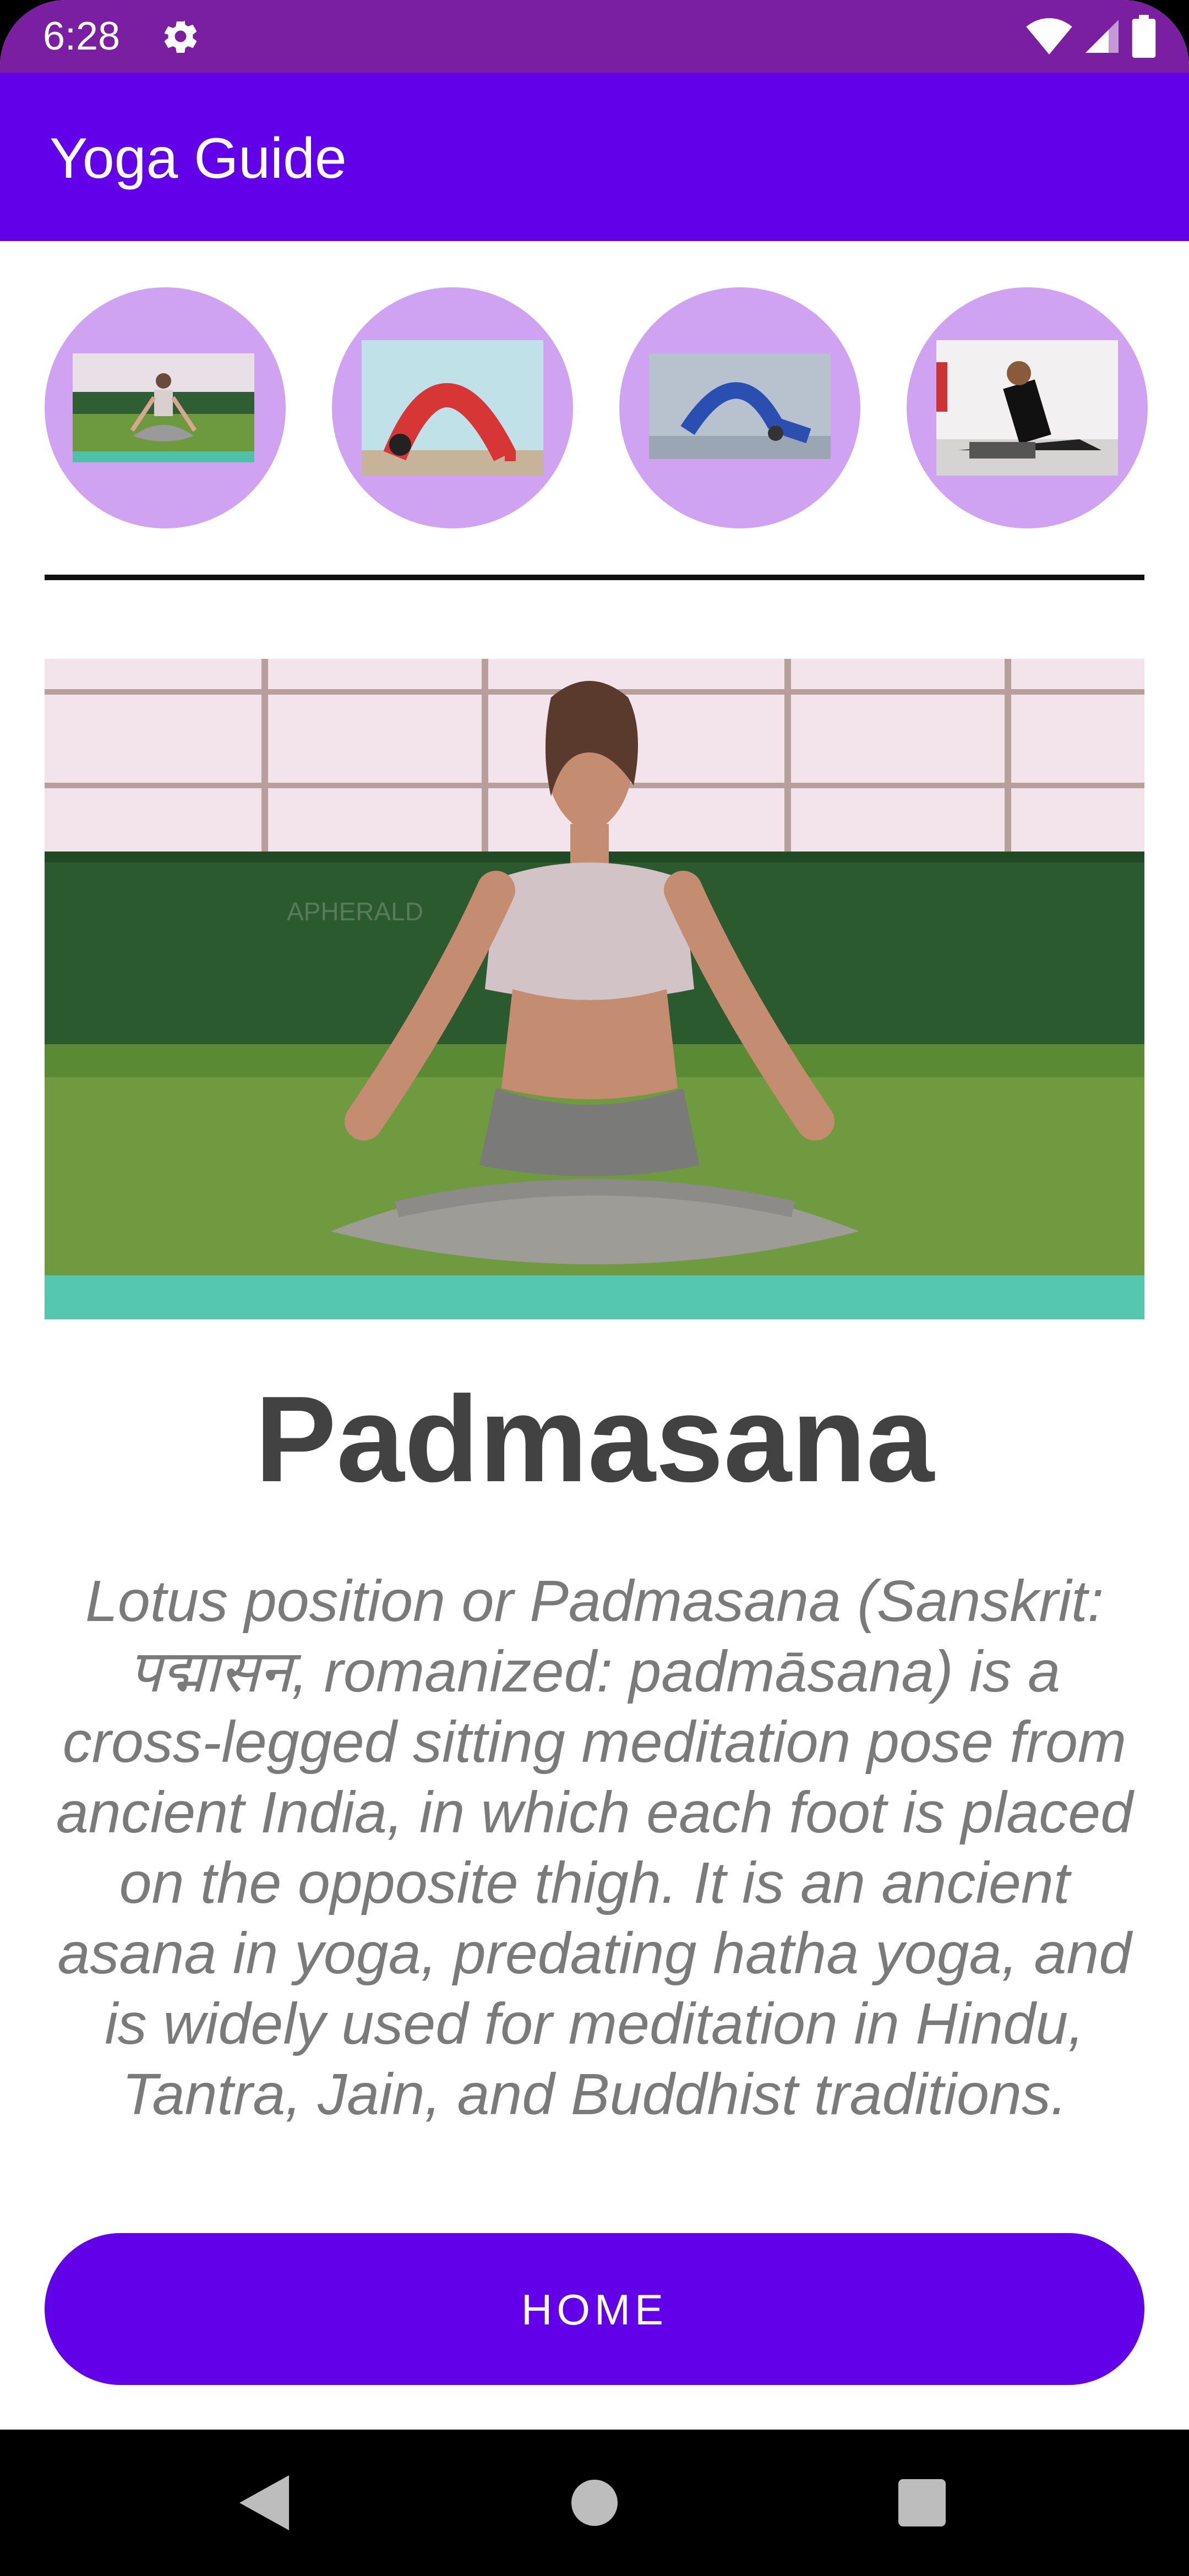 The image size is (1189, 2576). I want to click on home-button: HOME, so click(594, 2309).